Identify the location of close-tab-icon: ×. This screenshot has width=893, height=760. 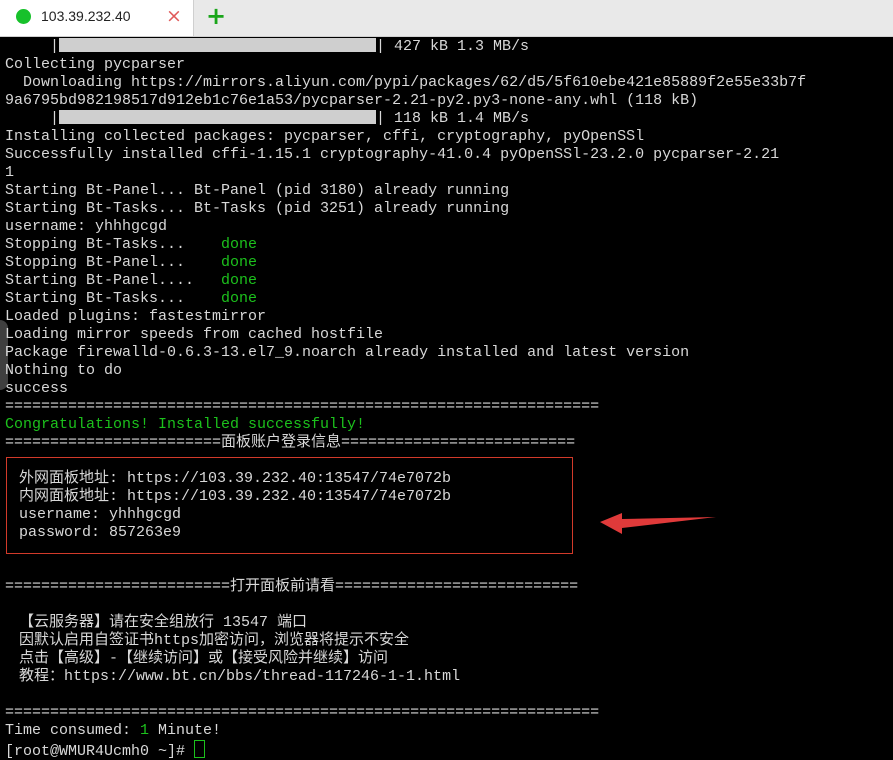
(174, 16).